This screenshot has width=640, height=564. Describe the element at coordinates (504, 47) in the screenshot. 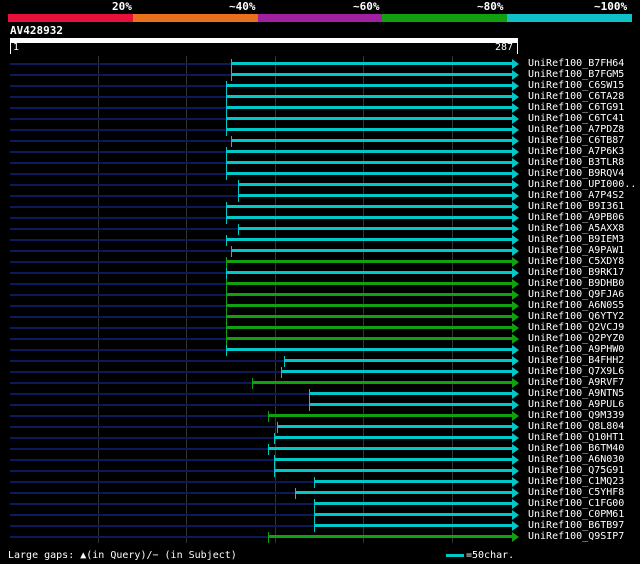

I see `ruler-end-label: 287` at that location.